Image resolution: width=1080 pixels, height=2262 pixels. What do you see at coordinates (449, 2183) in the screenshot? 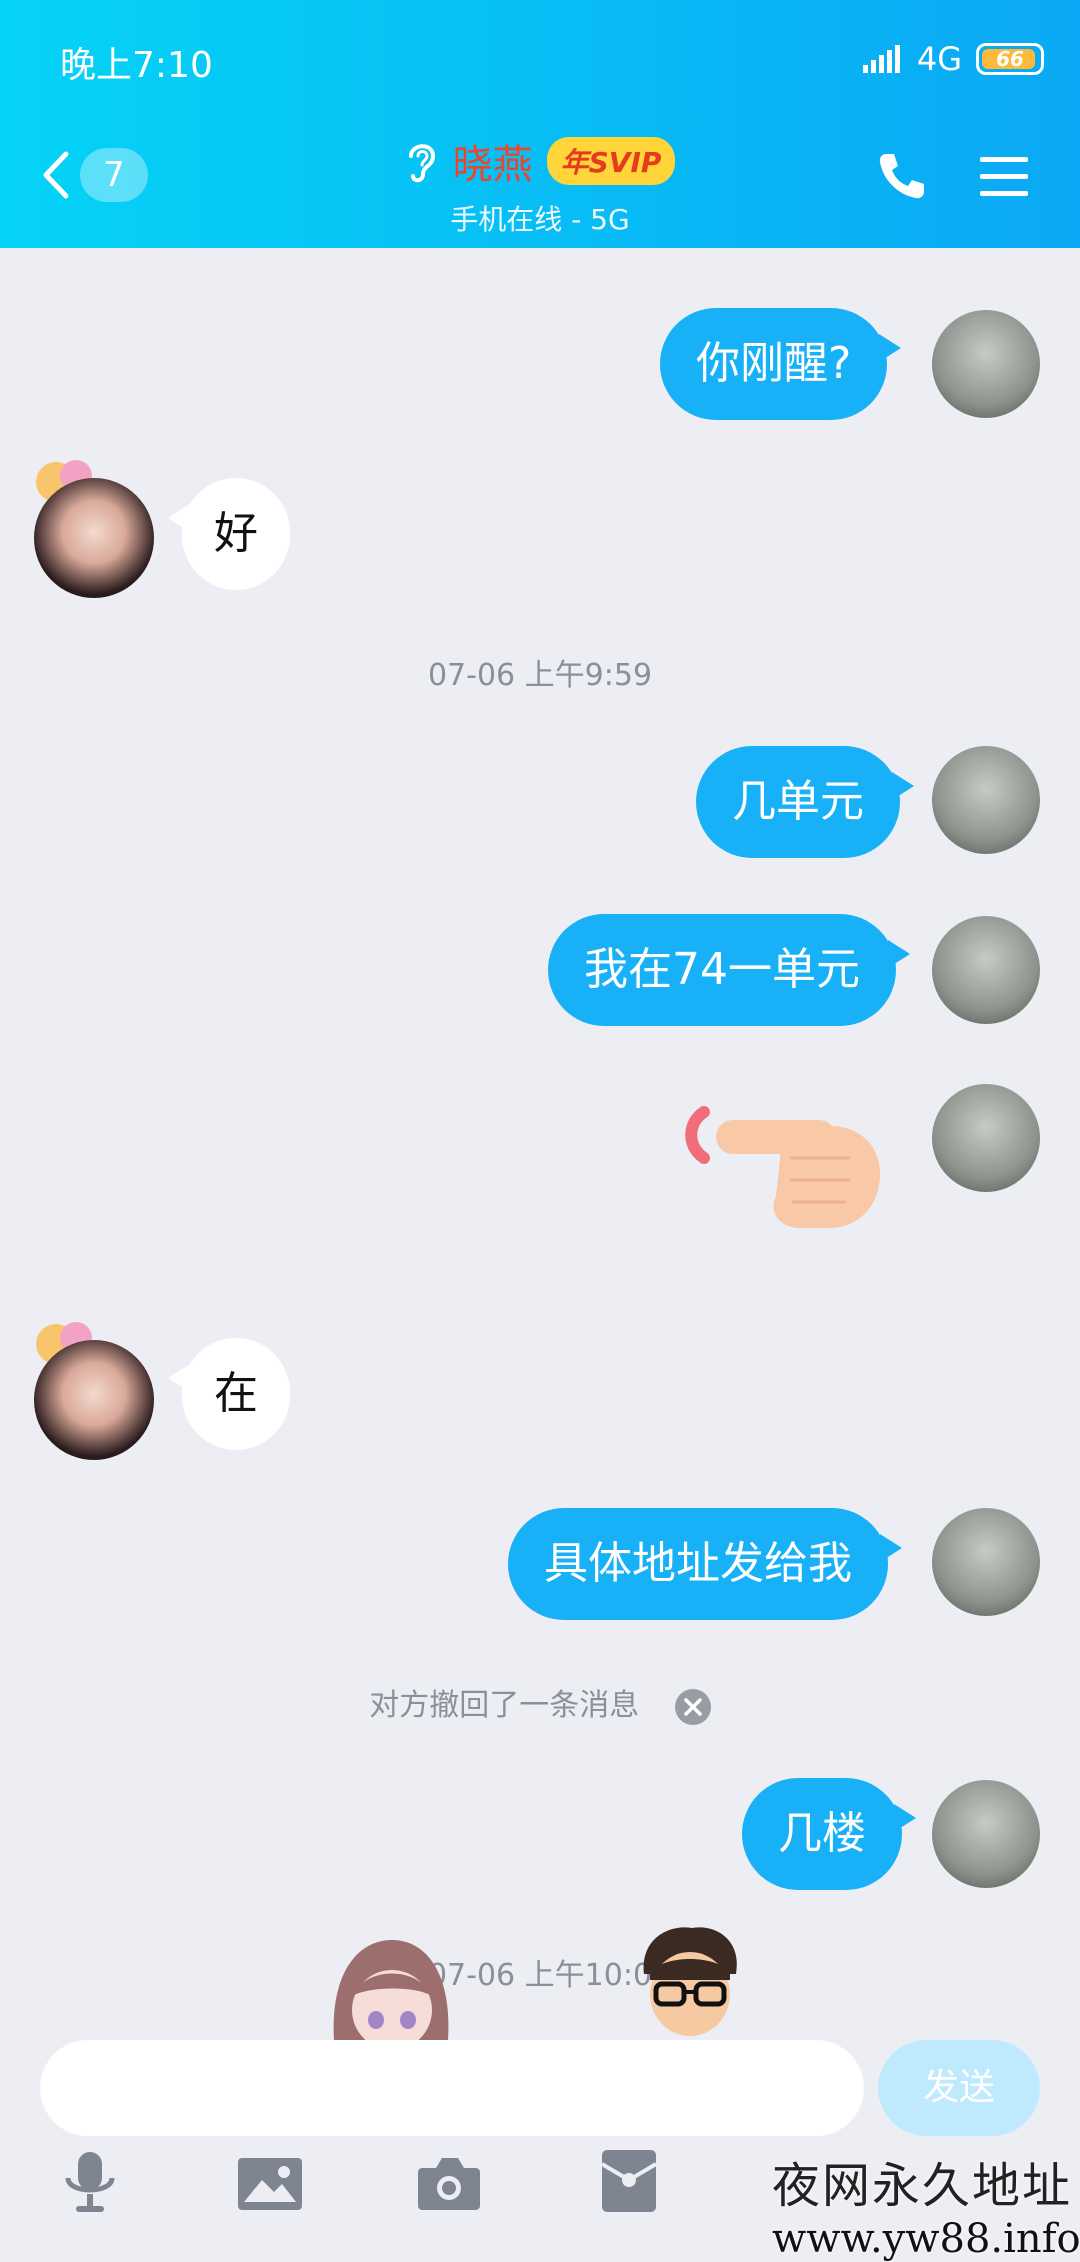
I see `camera-icon` at bounding box center [449, 2183].